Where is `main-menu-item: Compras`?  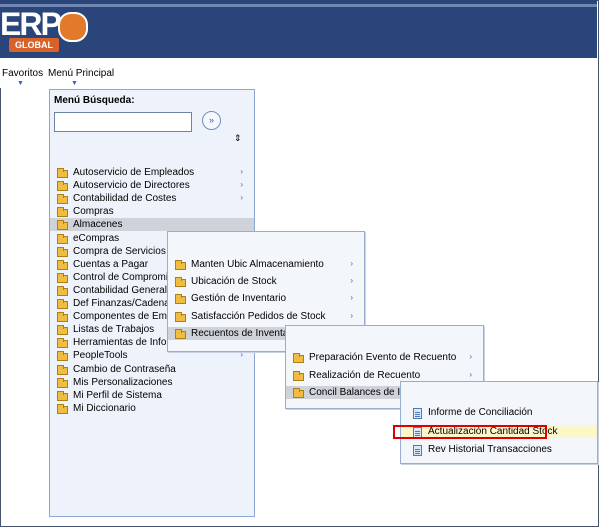 main-menu-item: Compras is located at coordinates (152, 211).